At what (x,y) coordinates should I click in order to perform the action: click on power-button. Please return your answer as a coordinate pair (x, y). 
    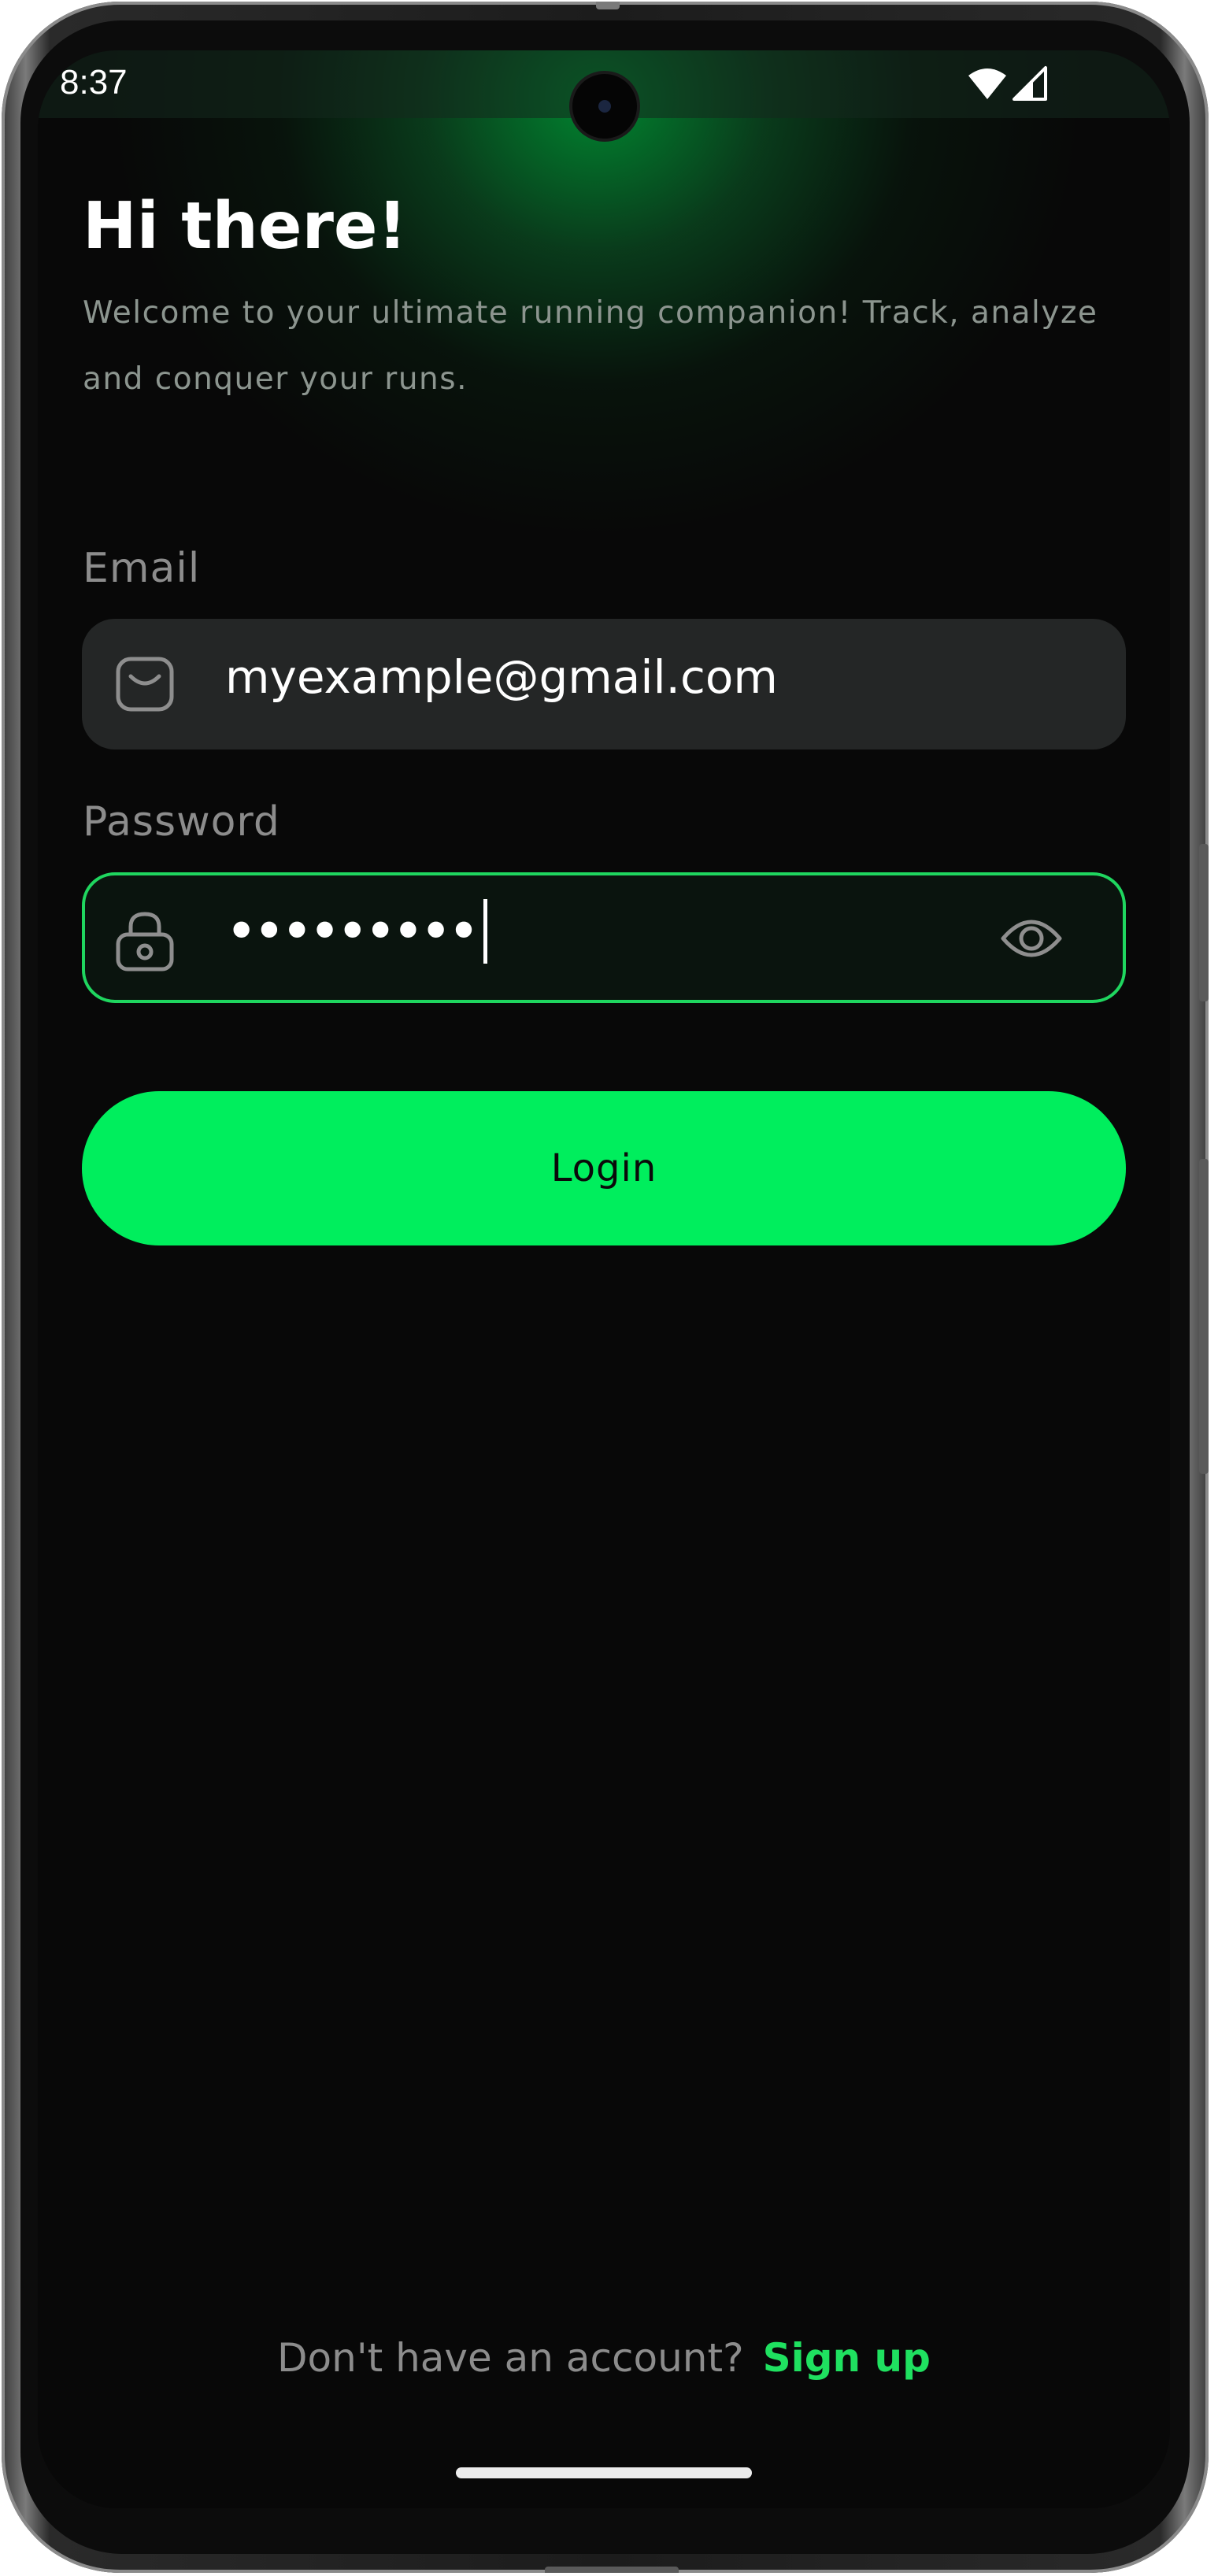
    Looking at the image, I should click on (1204, 922).